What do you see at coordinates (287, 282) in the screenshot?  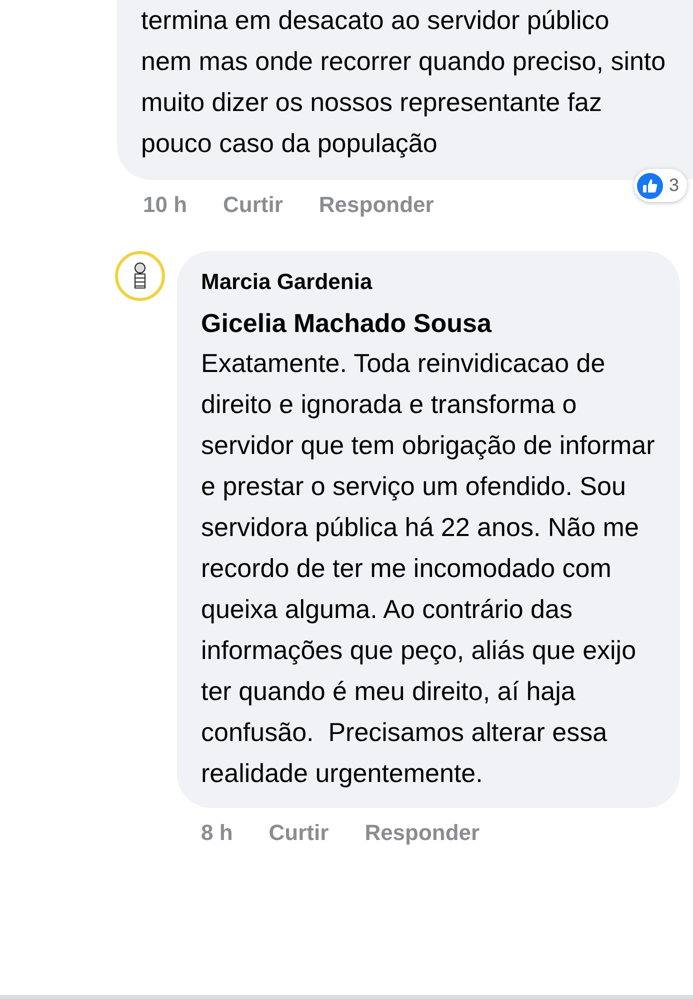 I see `comment-author: Marcia Gardenia` at bounding box center [287, 282].